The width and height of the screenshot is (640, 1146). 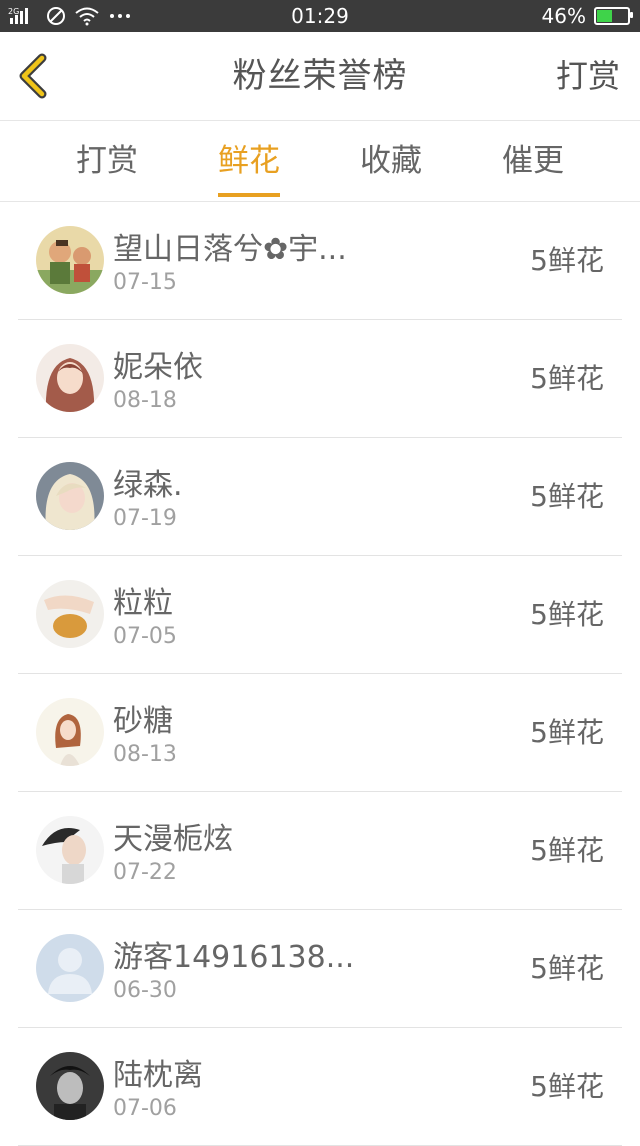 What do you see at coordinates (320, 851) in the screenshot?
I see `list-item: 天漫栀炫 07-22 5鲜花` at bounding box center [320, 851].